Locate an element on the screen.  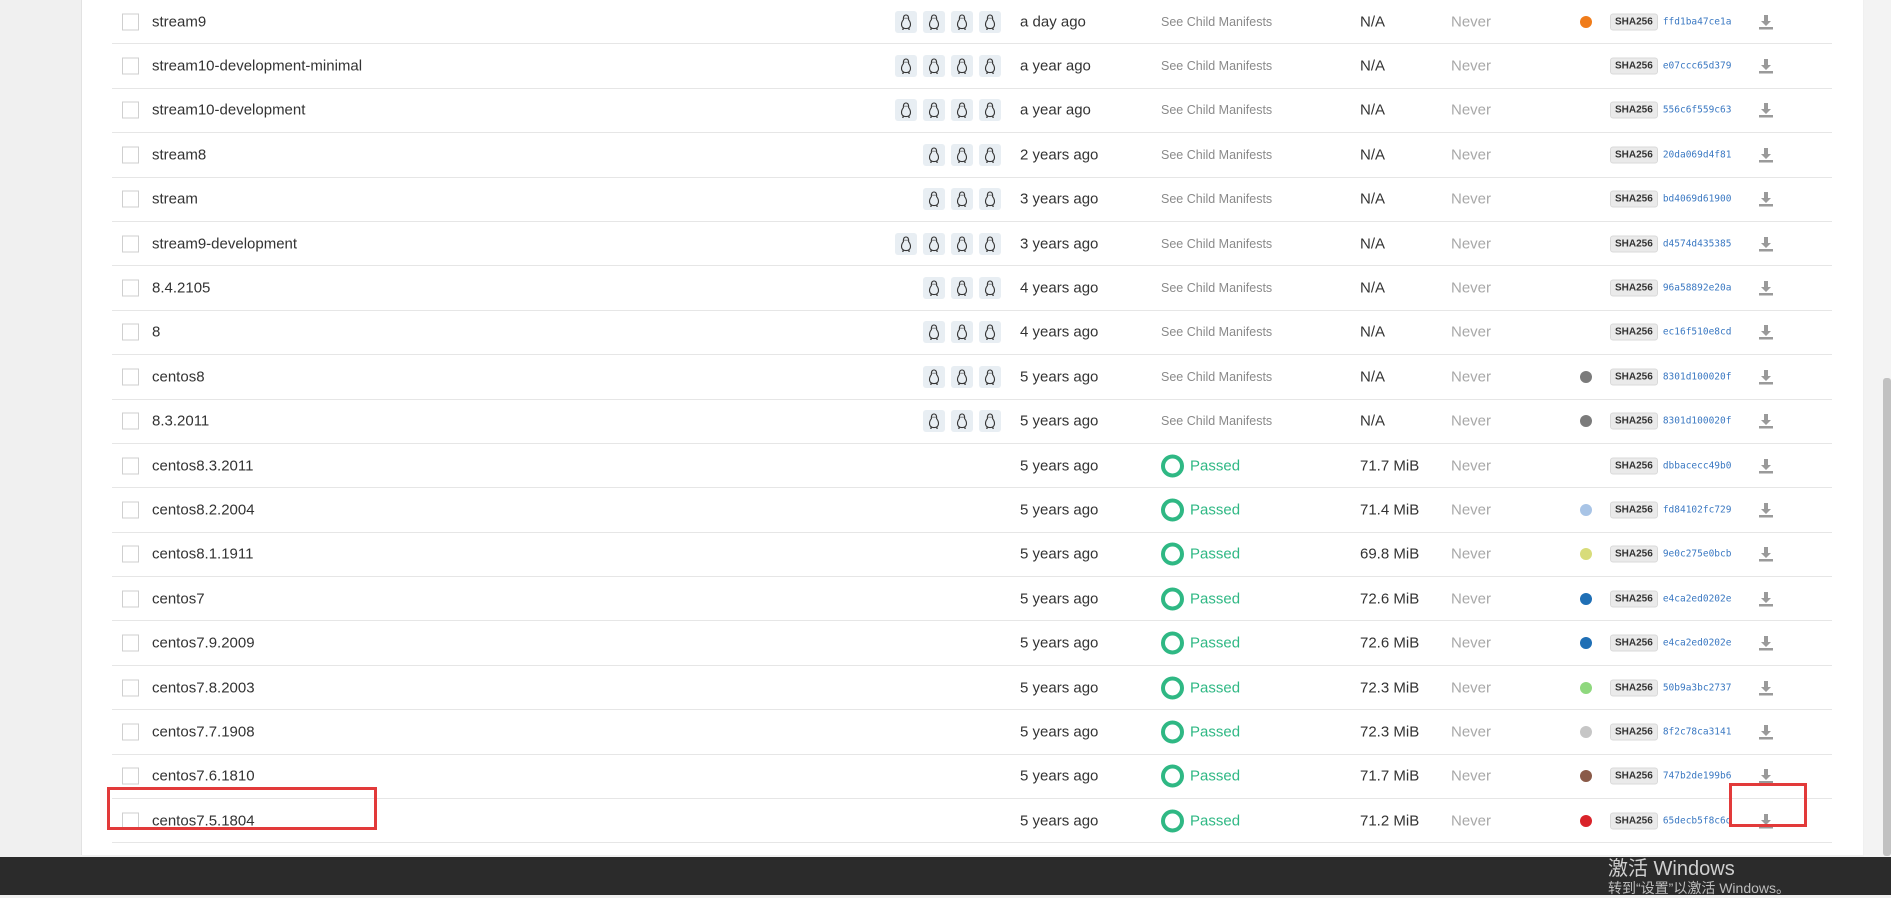
manifest-digest: SHA256 d4574d435385 is located at coordinates (1670, 244).